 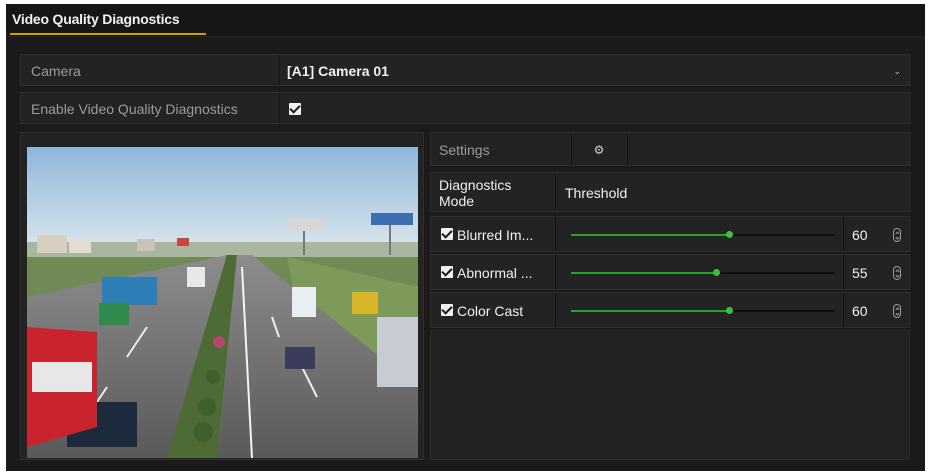 What do you see at coordinates (134, 109) in the screenshot?
I see `enable-diagnostics-label: Enable Video Quality Diagnostics` at bounding box center [134, 109].